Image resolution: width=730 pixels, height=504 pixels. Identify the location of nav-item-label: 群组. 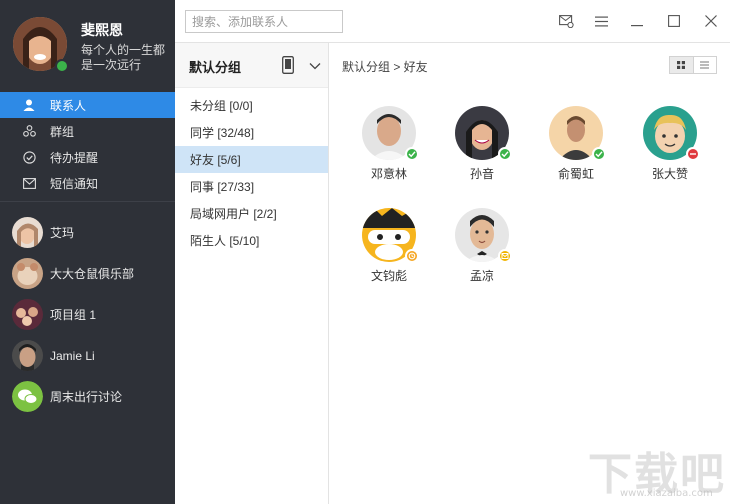
(62, 131).